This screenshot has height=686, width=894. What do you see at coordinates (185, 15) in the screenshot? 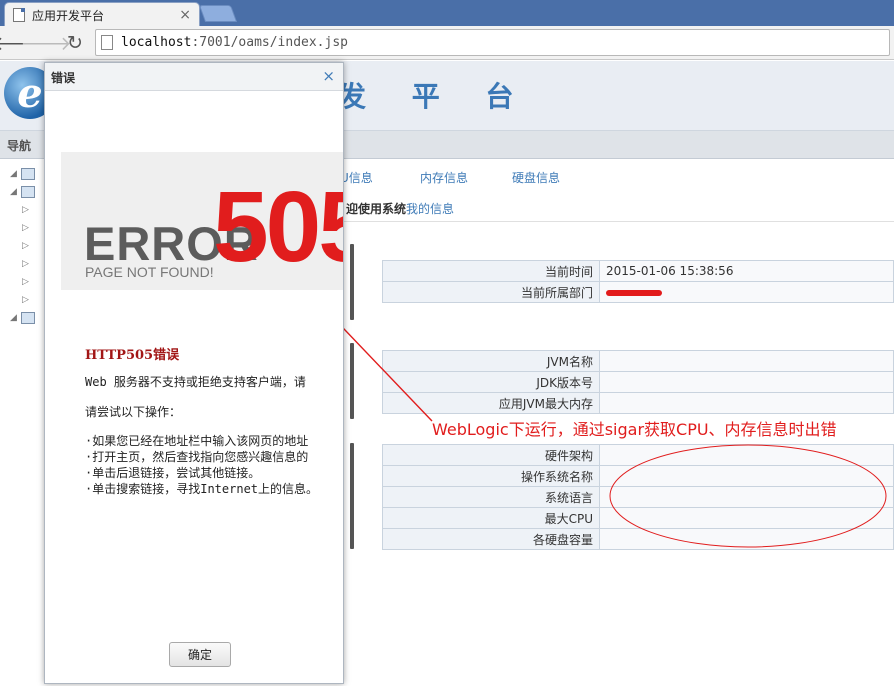
I see `tab-close-icon: ×` at bounding box center [185, 15].